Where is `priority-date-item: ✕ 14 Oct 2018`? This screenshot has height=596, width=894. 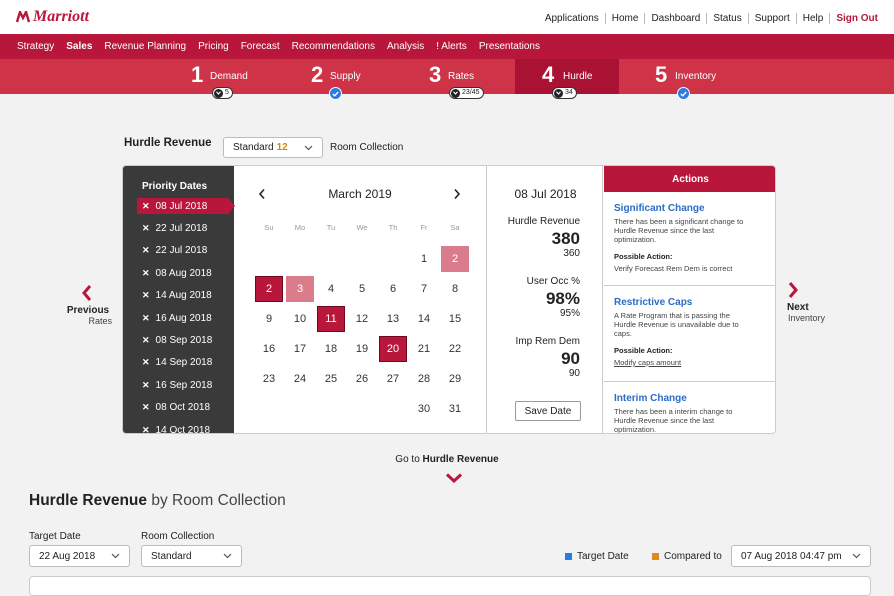
priority-date-item: ✕ 14 Oct 2018 is located at coordinates (182, 428).